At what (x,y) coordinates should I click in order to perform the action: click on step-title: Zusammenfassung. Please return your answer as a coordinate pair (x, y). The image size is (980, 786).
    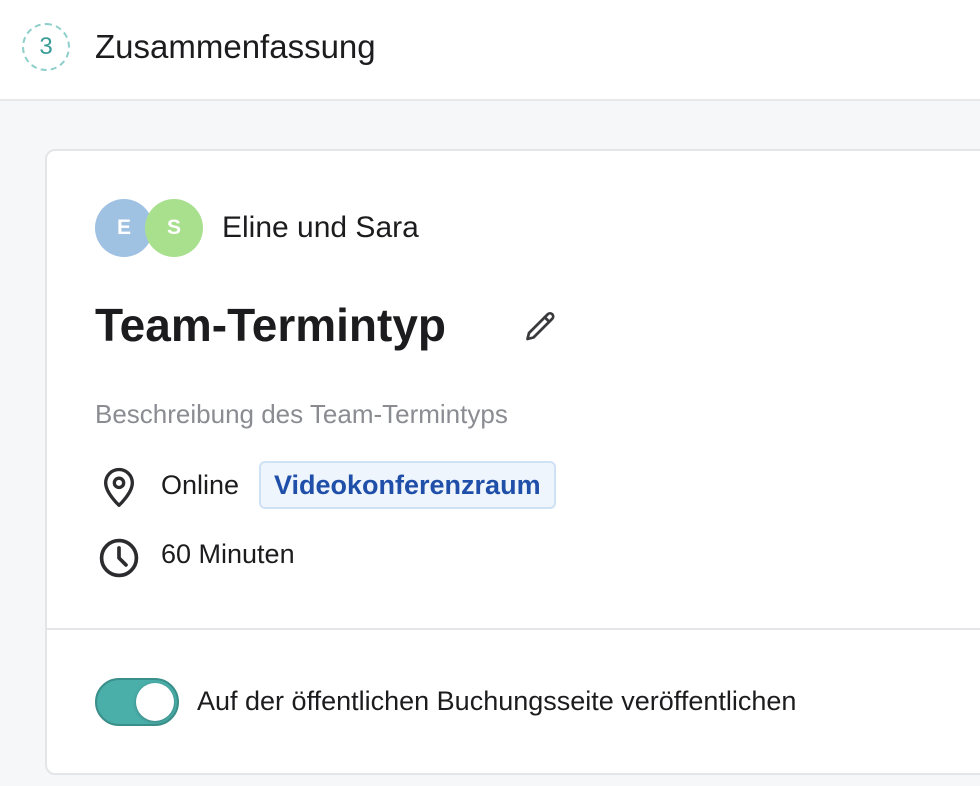
    Looking at the image, I should click on (235, 46).